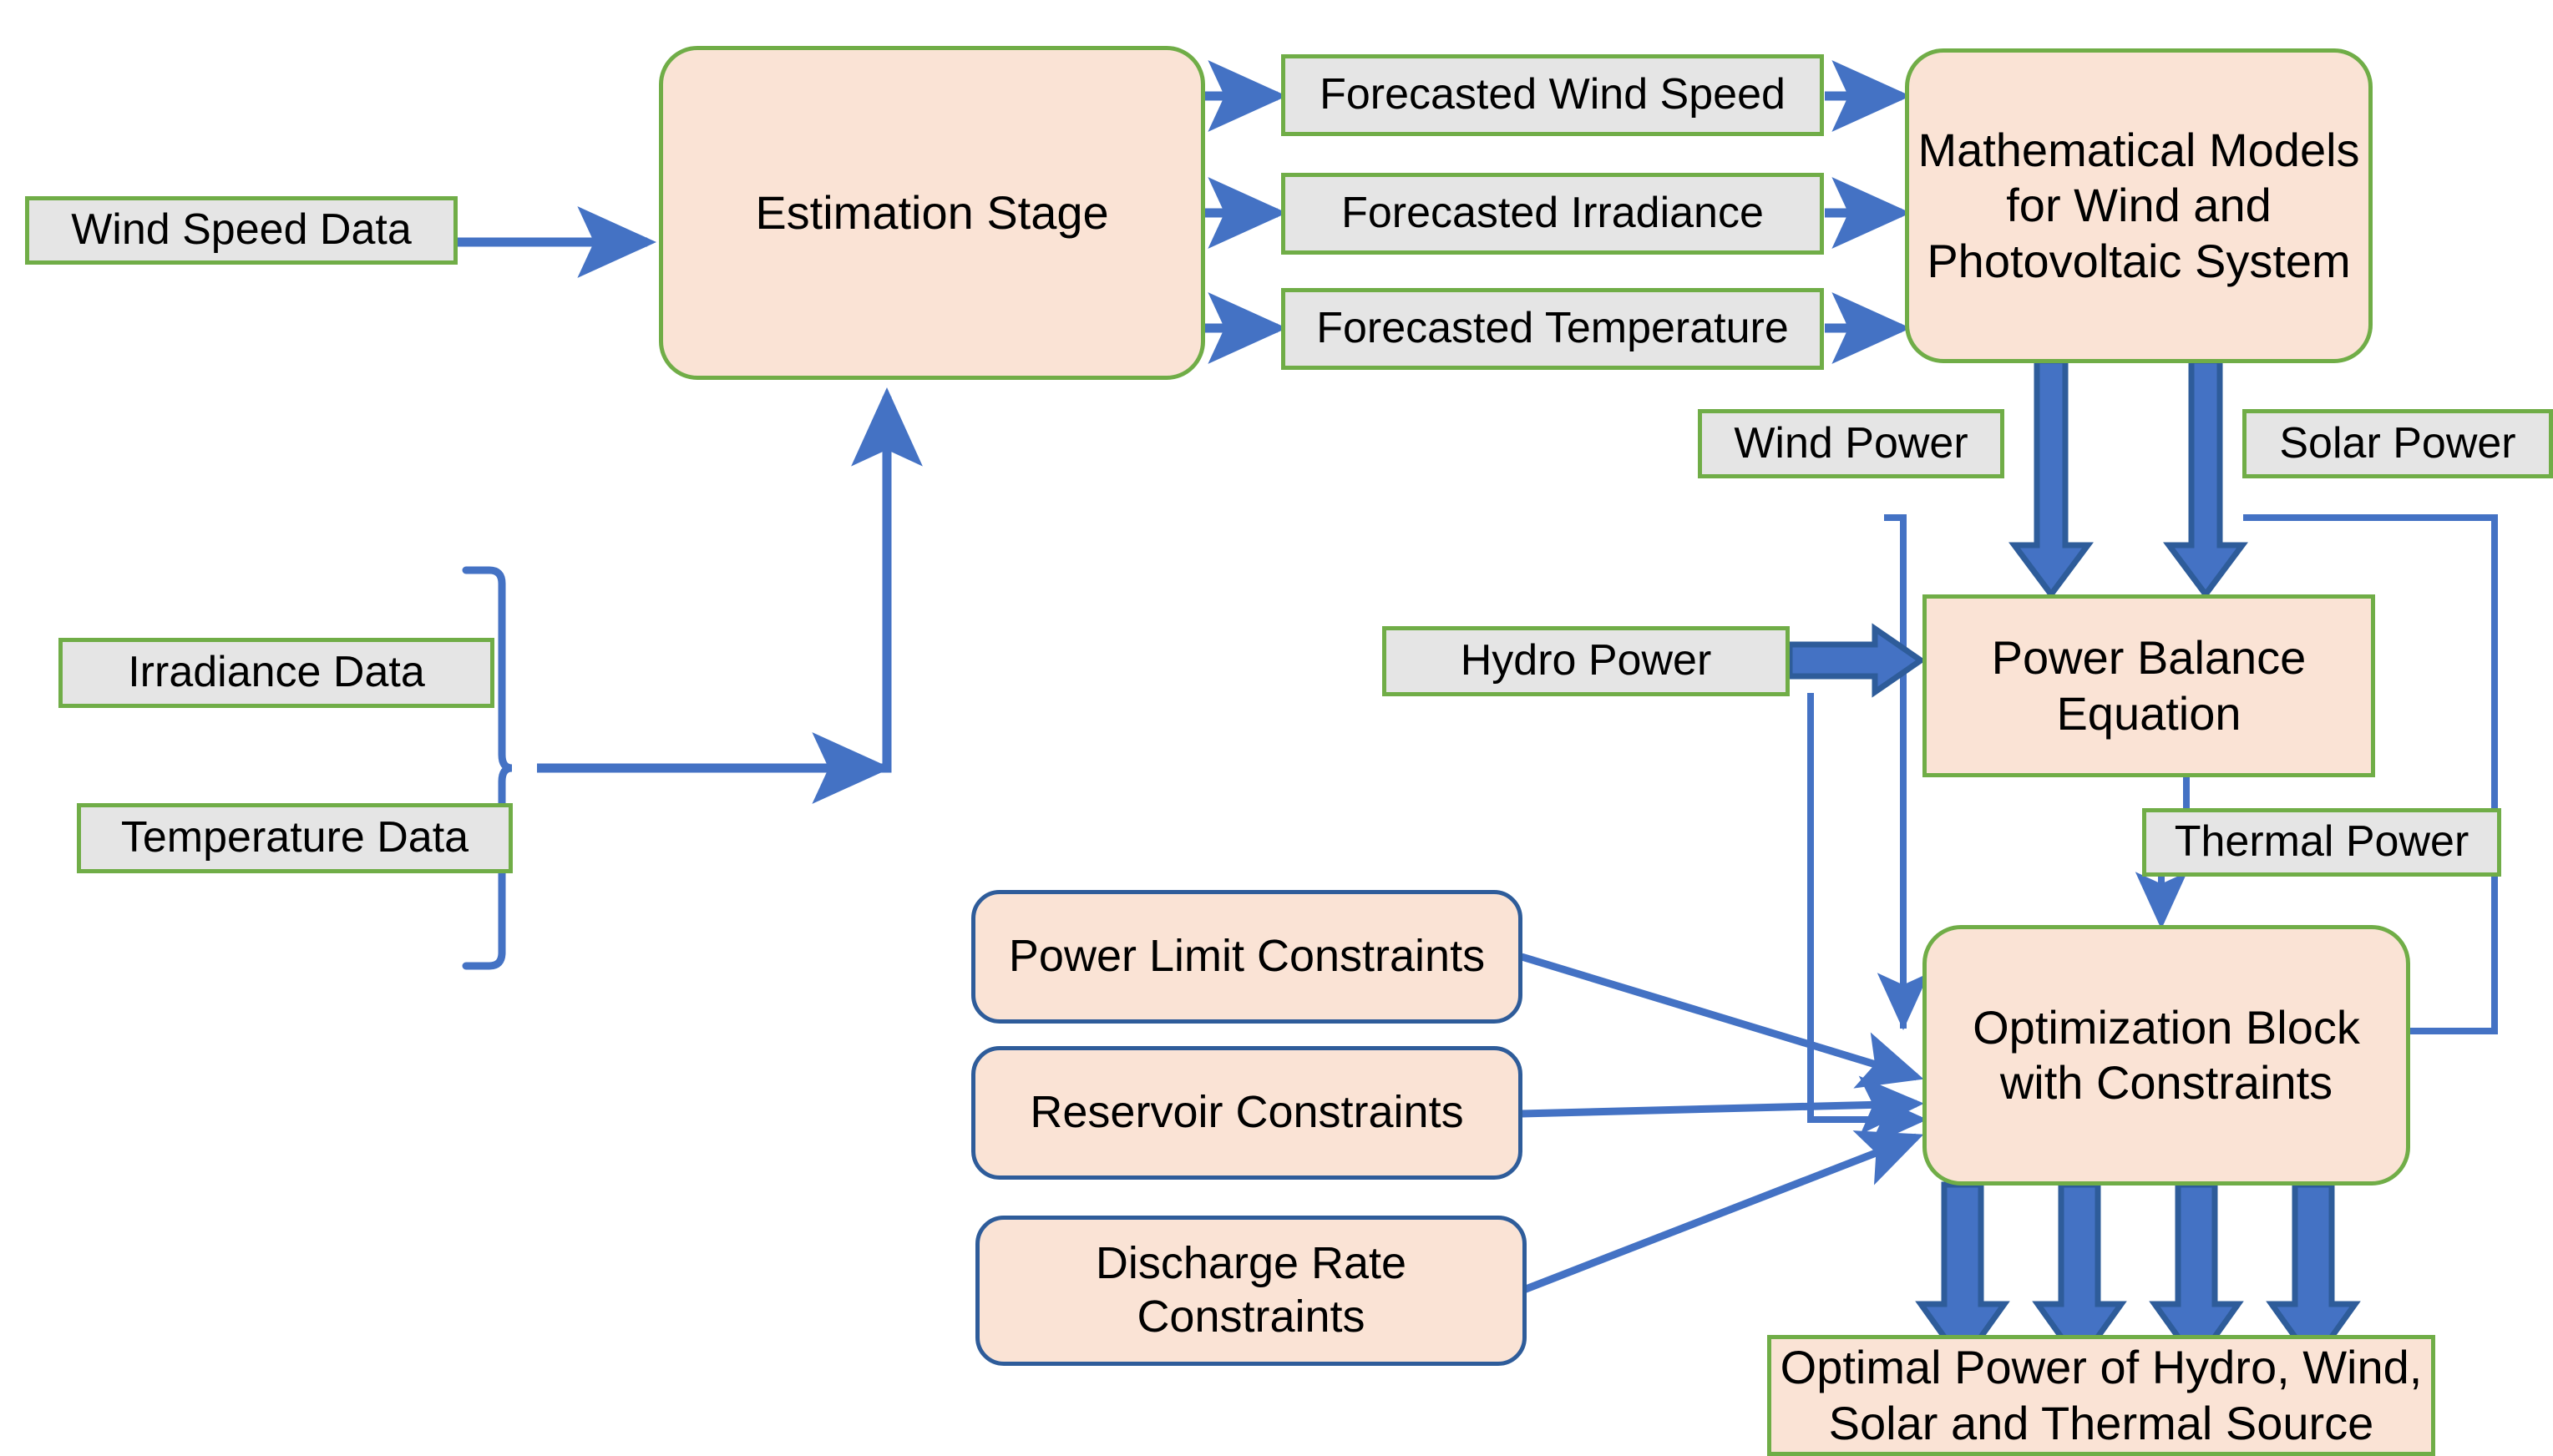 This screenshot has height=1456, width=2553. I want to click on node-label: Estimation Stage, so click(932, 212).